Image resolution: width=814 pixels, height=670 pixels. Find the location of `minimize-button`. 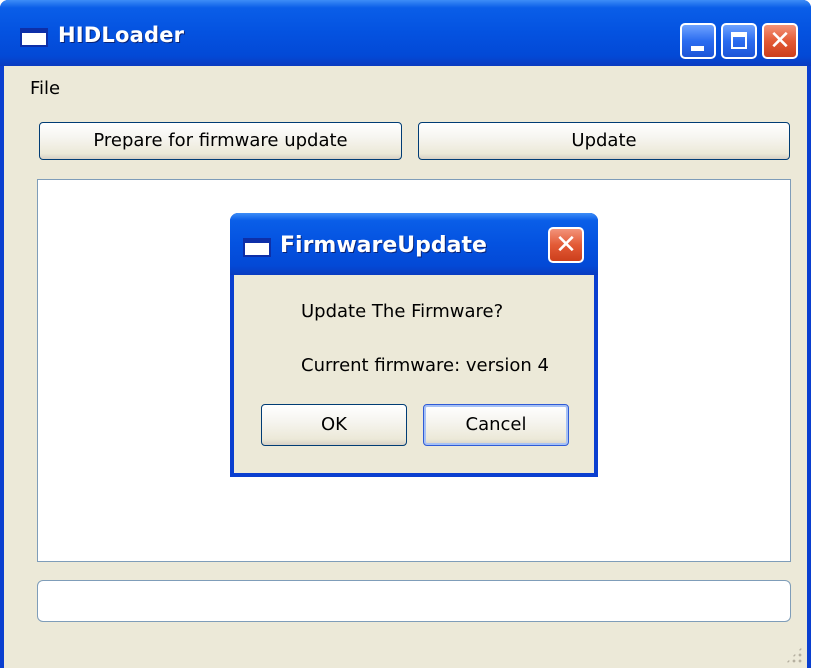

minimize-button is located at coordinates (698, 41).